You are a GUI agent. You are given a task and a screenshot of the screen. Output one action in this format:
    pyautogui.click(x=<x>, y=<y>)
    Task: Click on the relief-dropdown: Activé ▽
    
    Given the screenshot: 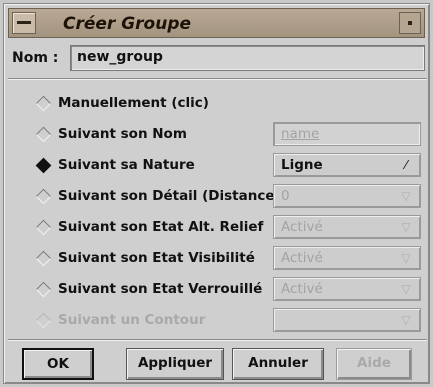 What is the action you would take?
    pyautogui.click(x=347, y=227)
    